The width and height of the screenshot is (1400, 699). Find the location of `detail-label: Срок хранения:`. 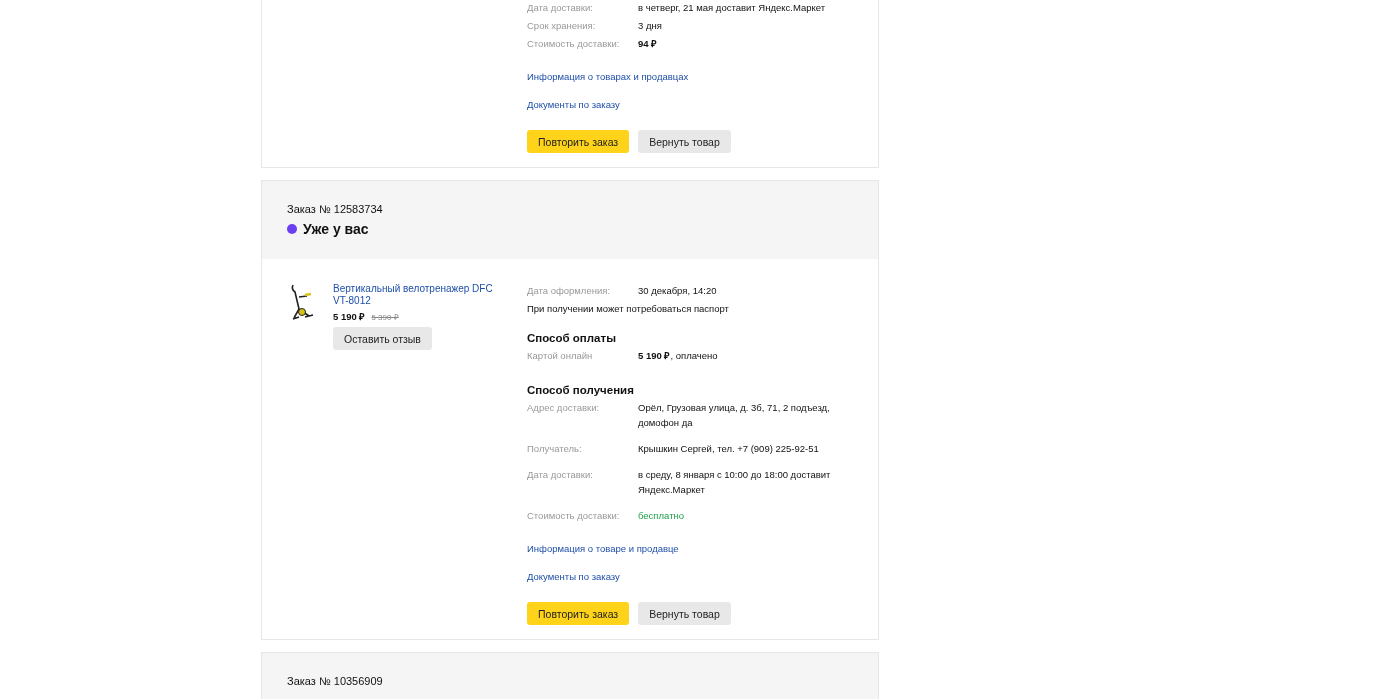

detail-label: Срок хранения: is located at coordinates (562, 26).